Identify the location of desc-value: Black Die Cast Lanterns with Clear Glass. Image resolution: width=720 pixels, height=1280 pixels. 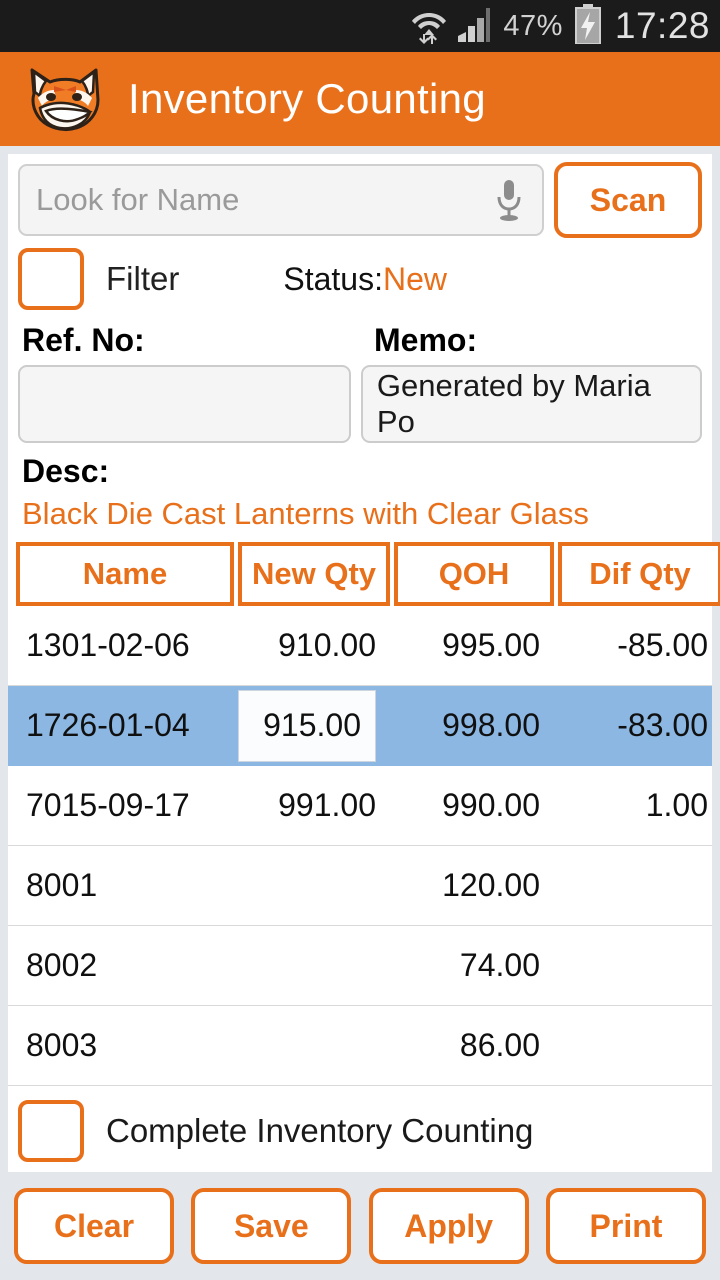
(305, 513).